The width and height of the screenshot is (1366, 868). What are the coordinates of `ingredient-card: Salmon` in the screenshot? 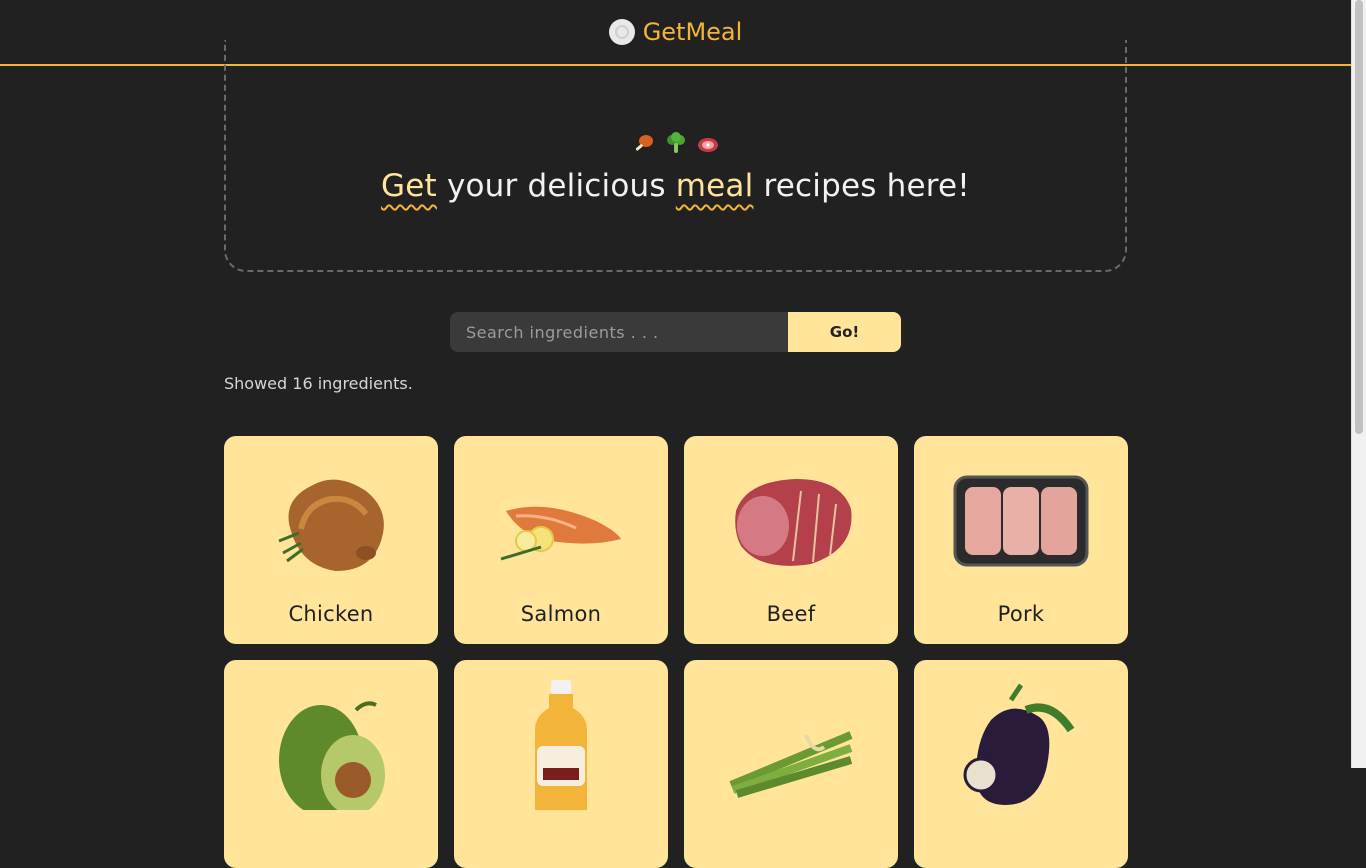 It's located at (561, 540).